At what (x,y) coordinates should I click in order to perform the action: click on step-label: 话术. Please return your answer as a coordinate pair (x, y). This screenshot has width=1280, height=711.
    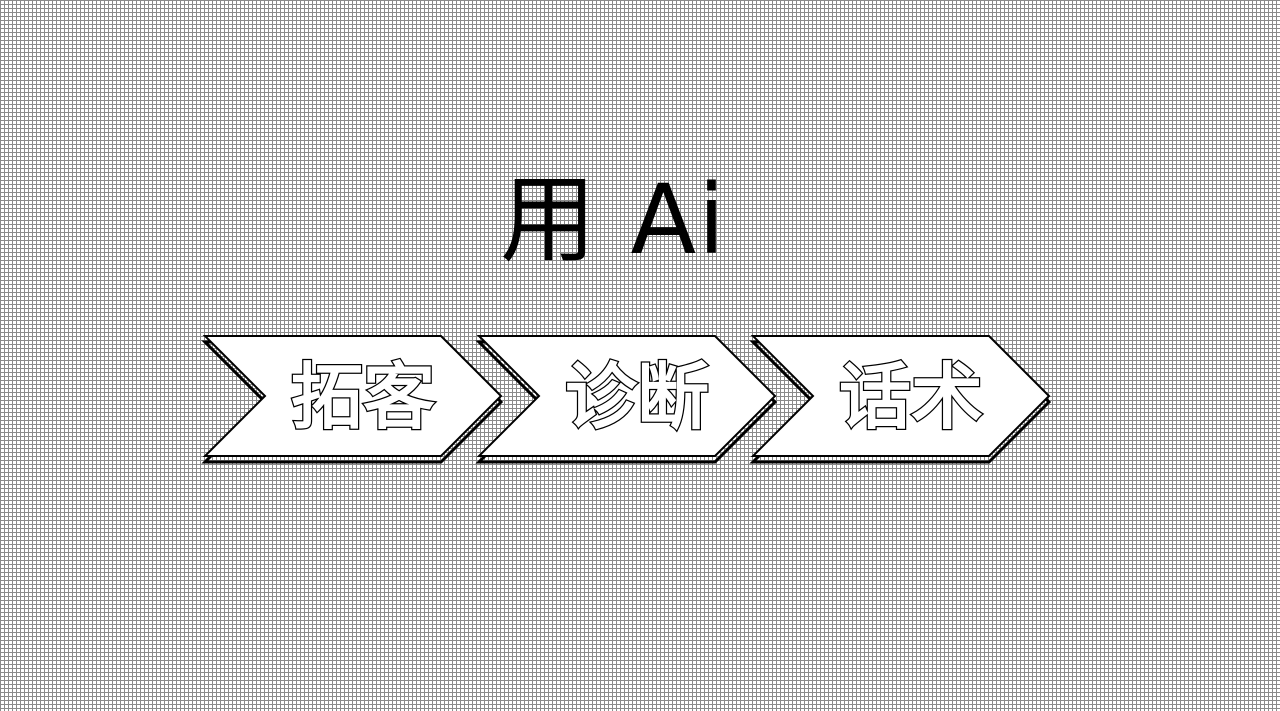
    Looking at the image, I should click on (911, 397).